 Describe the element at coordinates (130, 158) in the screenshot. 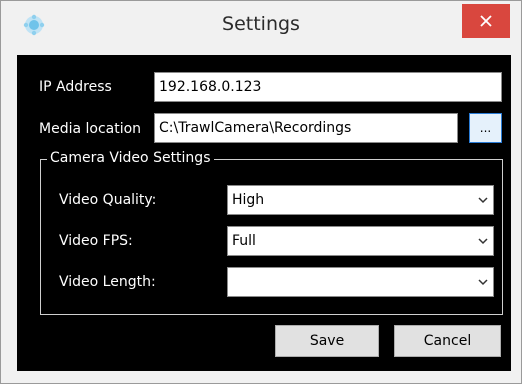

I see `camera-video-settings-title: Camera Video Settings` at that location.